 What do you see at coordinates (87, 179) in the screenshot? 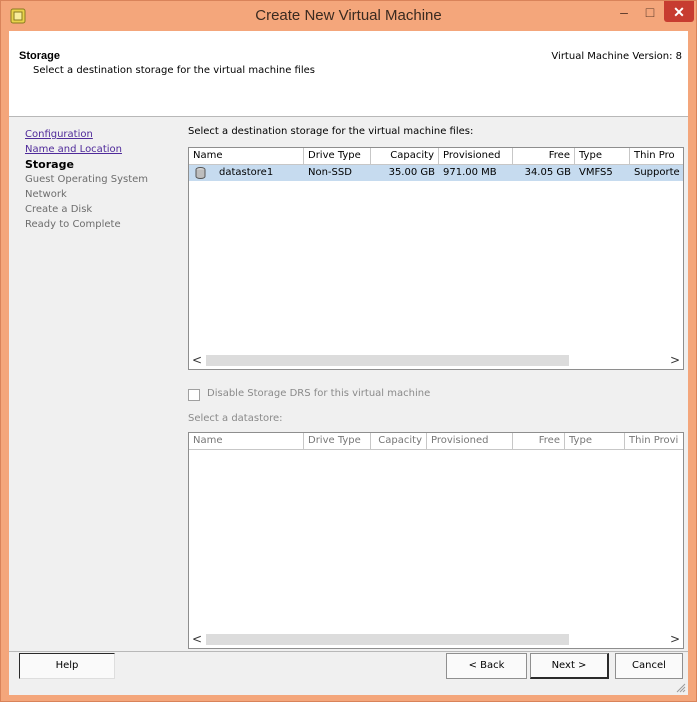
I see `step-guest-os: Guest Operating System` at bounding box center [87, 179].